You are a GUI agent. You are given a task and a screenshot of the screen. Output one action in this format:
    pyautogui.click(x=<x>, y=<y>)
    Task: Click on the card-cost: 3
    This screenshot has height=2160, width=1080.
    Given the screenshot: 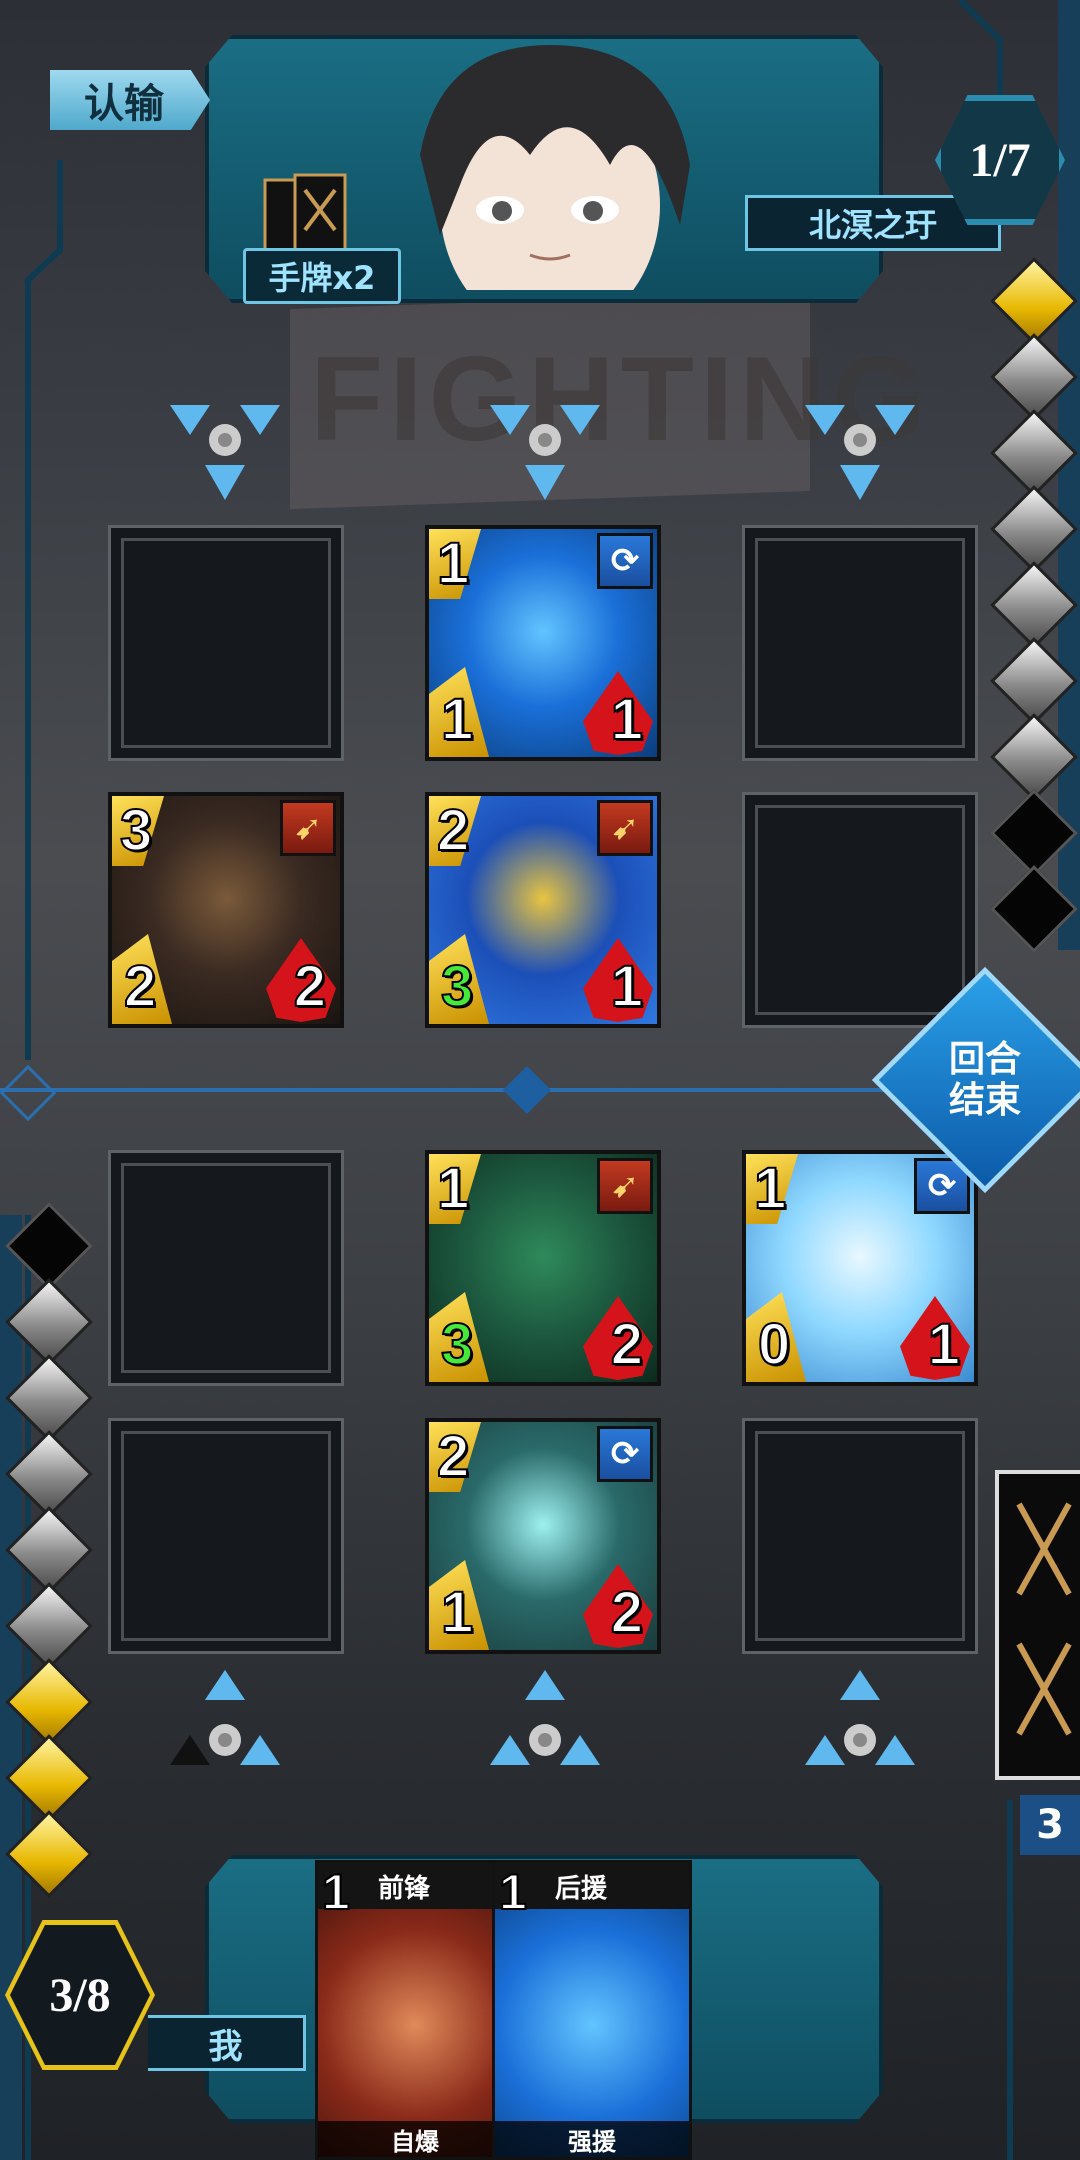 What is the action you would take?
    pyautogui.click(x=136, y=830)
    